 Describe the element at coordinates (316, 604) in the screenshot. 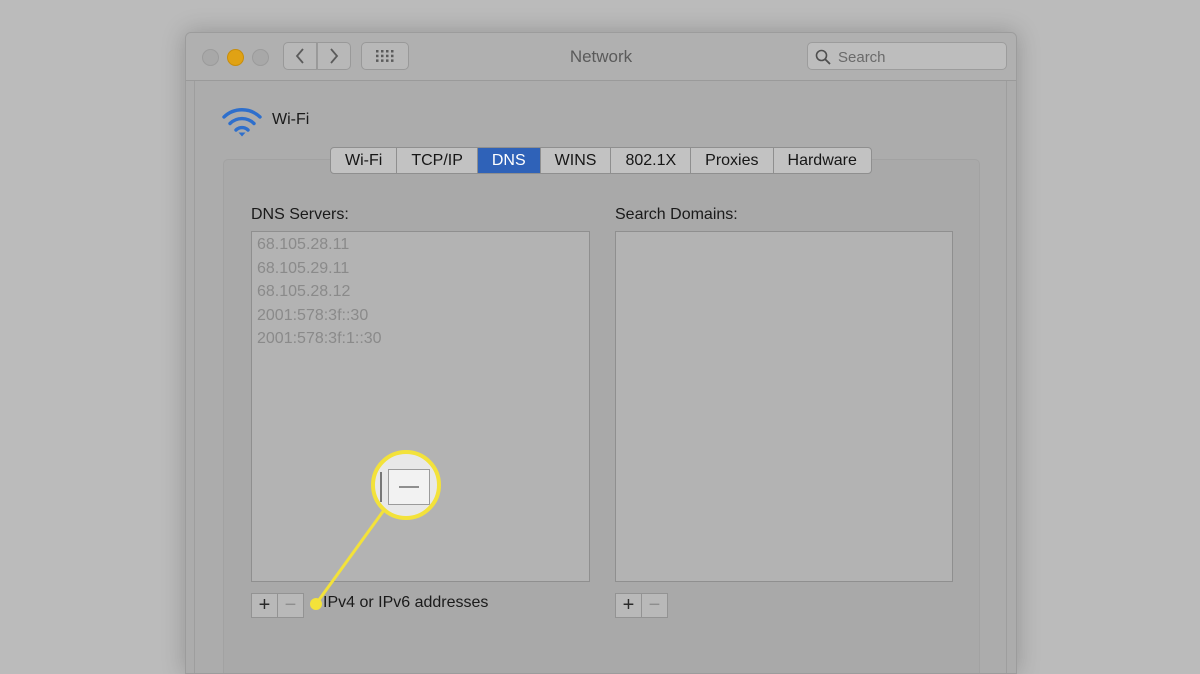

I see `callout-pointer-dot` at that location.